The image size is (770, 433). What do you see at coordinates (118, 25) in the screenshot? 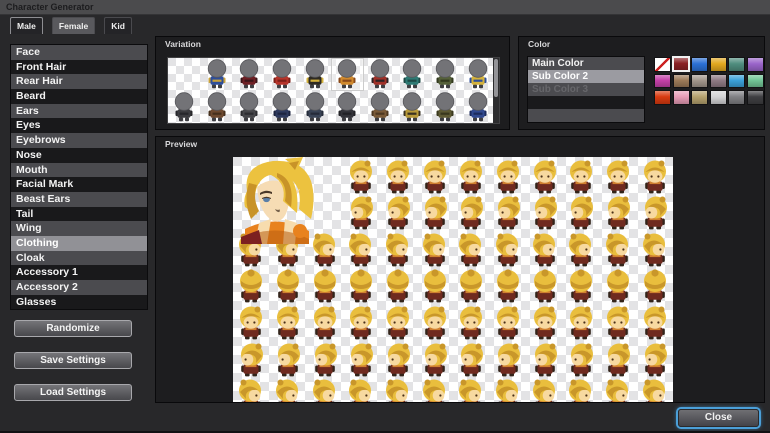
I see `tab-kid: Kid` at bounding box center [118, 25].